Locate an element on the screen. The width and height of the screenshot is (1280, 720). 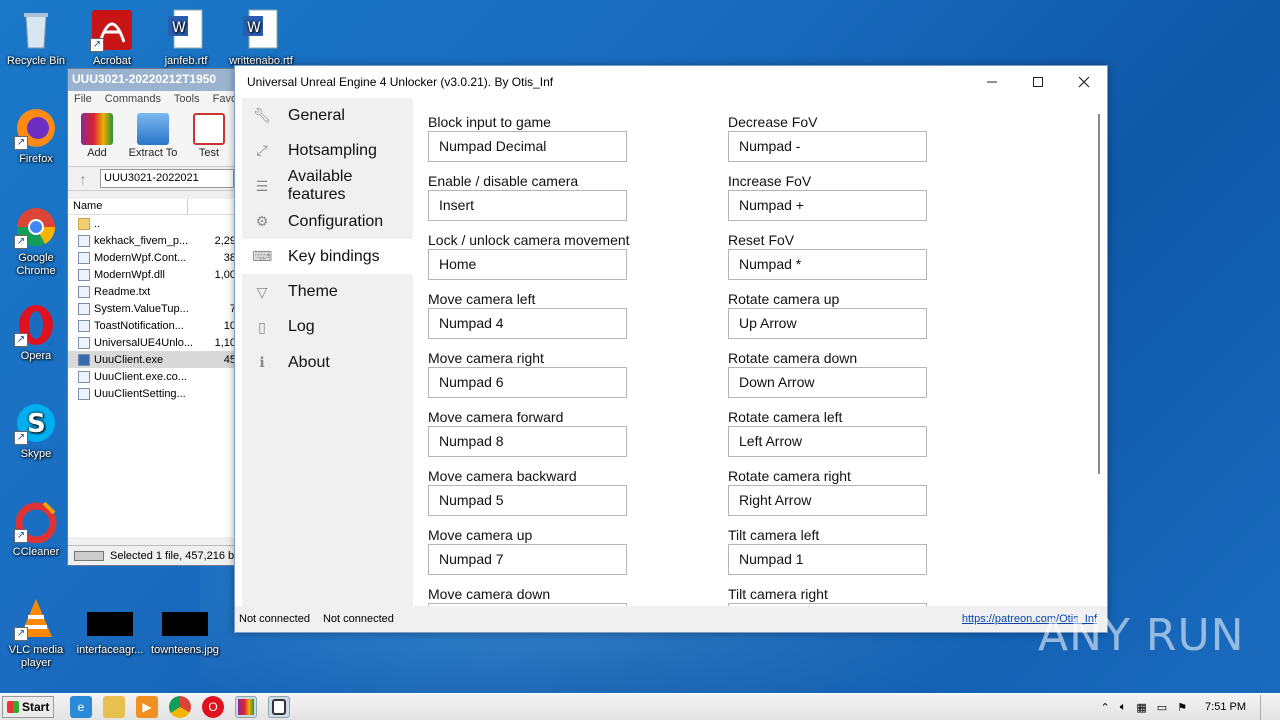
winrar-titlebar: UUU3021-20220212T1950 is located at coordinates (153, 80).